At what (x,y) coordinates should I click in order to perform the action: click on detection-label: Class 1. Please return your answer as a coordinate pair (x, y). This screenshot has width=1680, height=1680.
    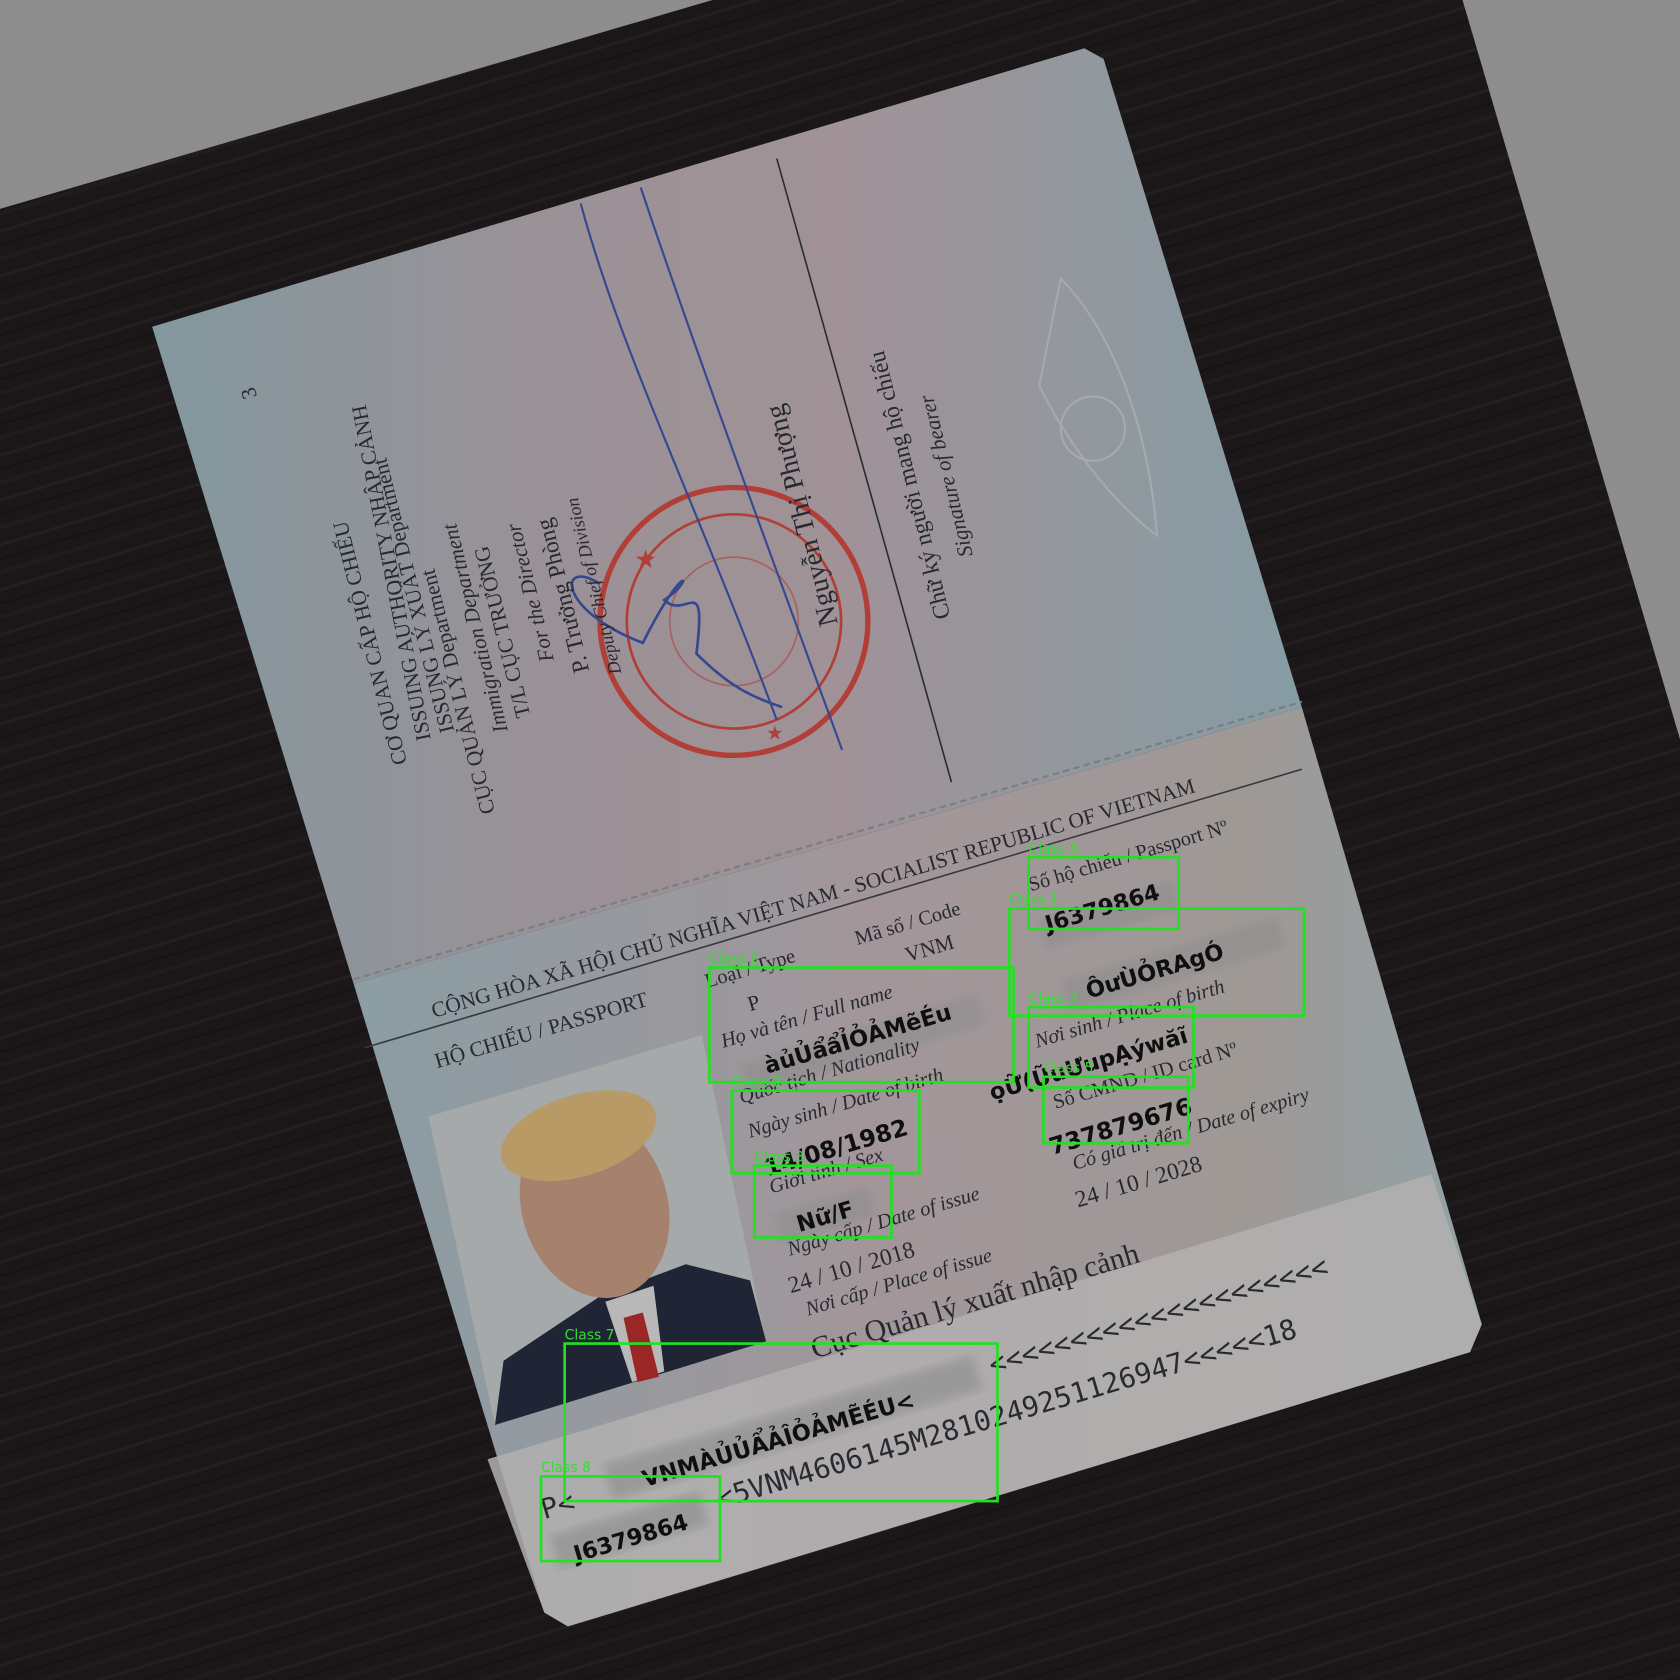
    Looking at the image, I should click on (1034, 900).